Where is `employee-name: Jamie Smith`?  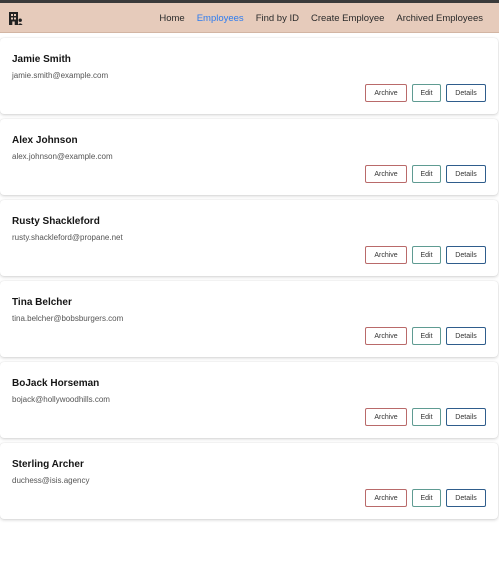
employee-name: Jamie Smith is located at coordinates (41, 59).